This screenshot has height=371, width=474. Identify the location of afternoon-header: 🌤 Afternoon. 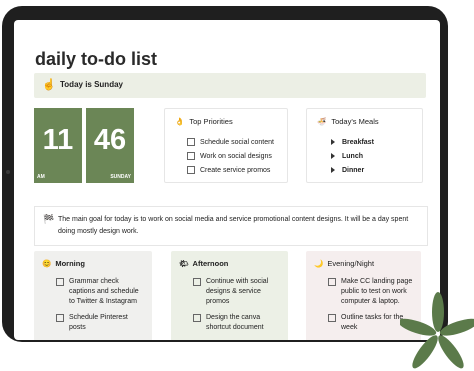
(204, 263).